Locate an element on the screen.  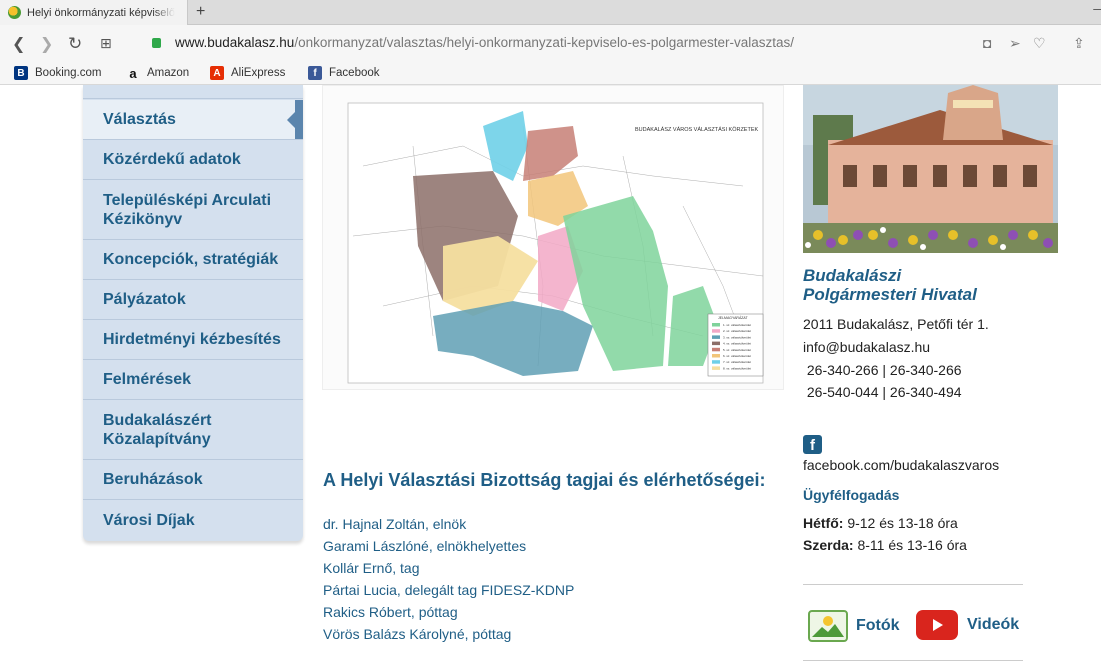
reload-icon: ↻ is located at coordinates (75, 44).